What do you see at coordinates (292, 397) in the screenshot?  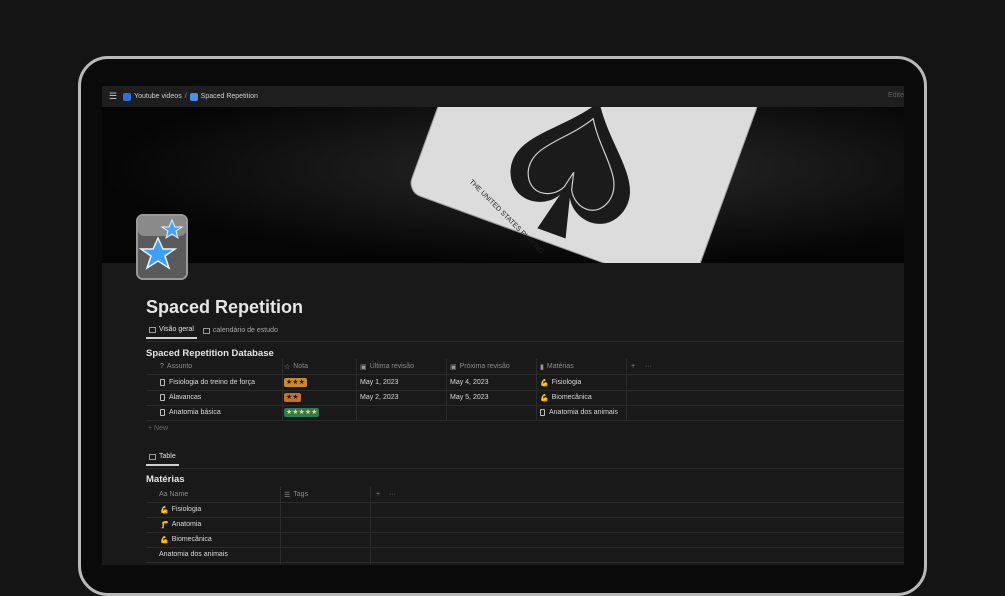 I see `rating-badge: ★★` at bounding box center [292, 397].